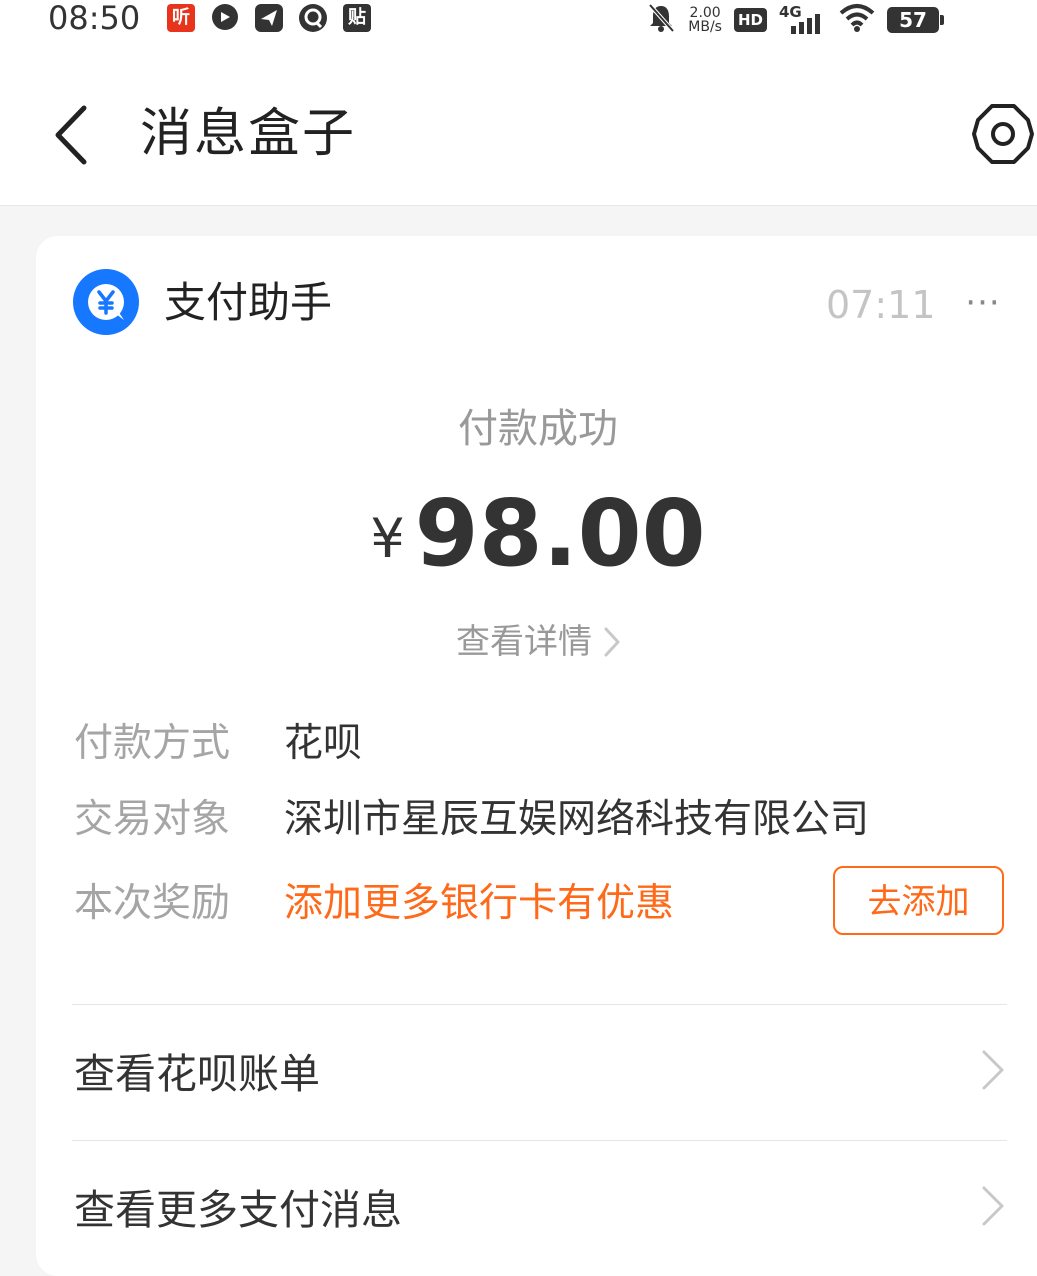 This screenshot has height=1276, width=1037. What do you see at coordinates (750, 20) in the screenshot?
I see `hd-badge: HD` at bounding box center [750, 20].